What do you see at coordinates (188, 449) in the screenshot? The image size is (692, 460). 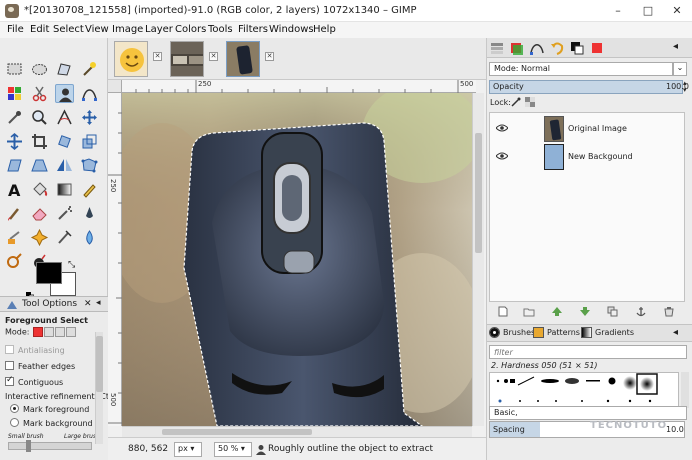 I see `unit-select: px ▾` at bounding box center [188, 449].